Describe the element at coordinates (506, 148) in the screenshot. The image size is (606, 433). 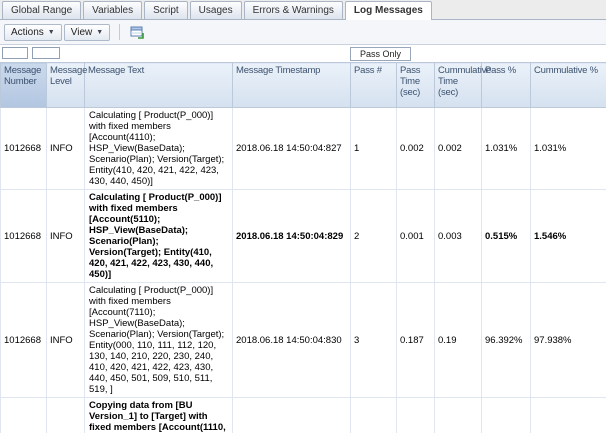
I see `cell-pass-pct: 1.031%` at that location.